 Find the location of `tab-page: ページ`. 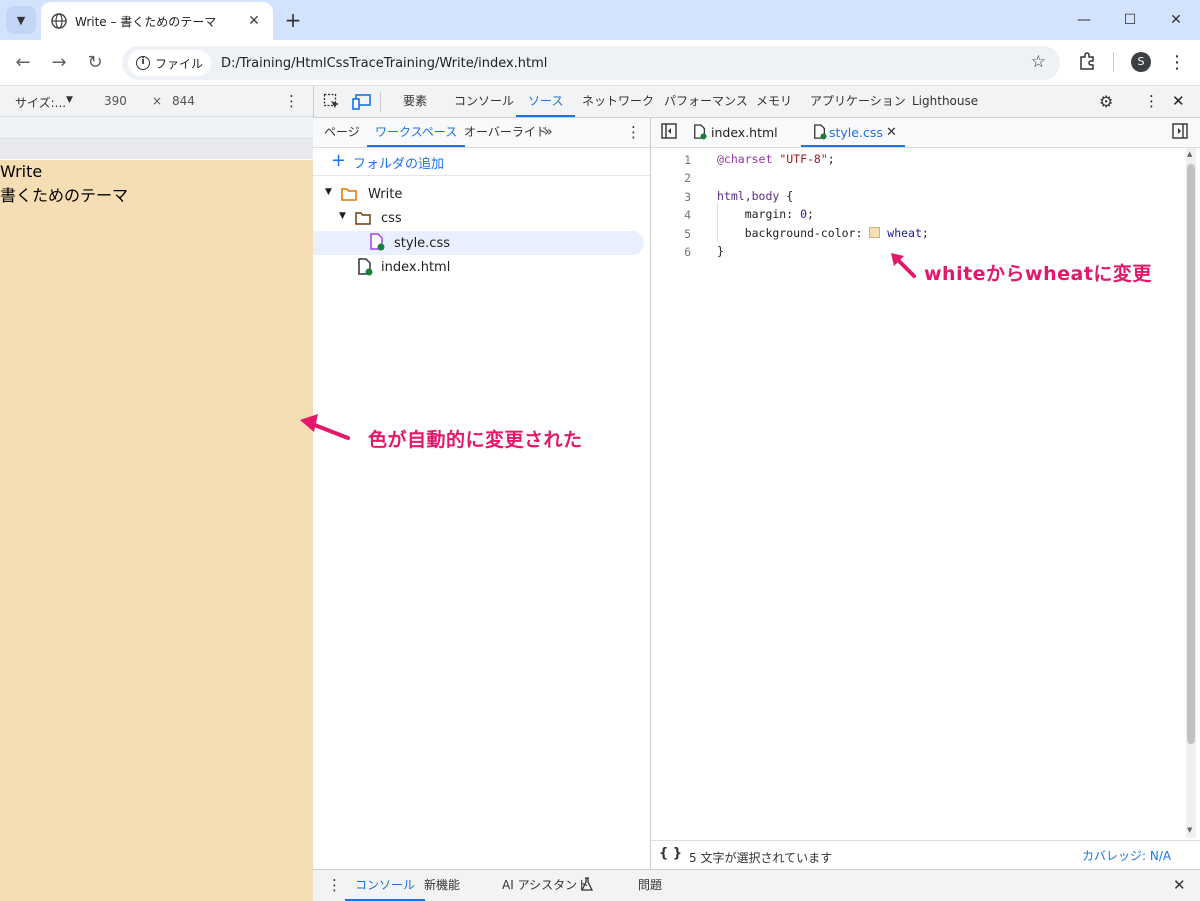

tab-page: ページ is located at coordinates (342, 132).